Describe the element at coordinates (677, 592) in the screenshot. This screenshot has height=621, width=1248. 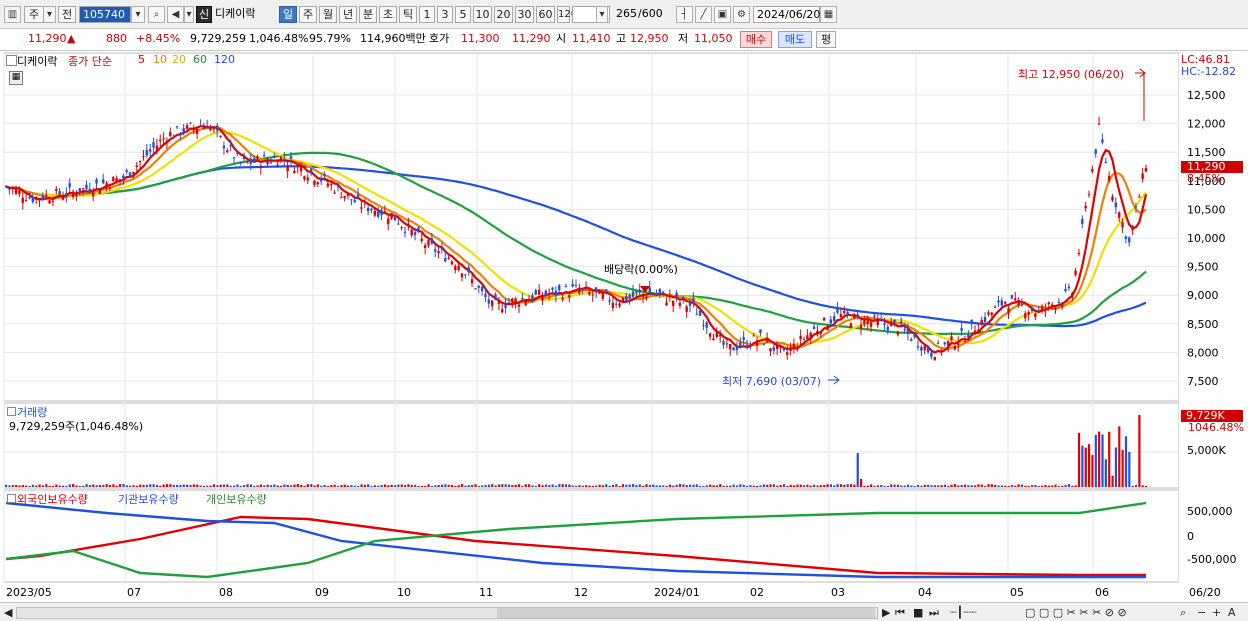
I see `x-tick-label: 2024/01` at that location.